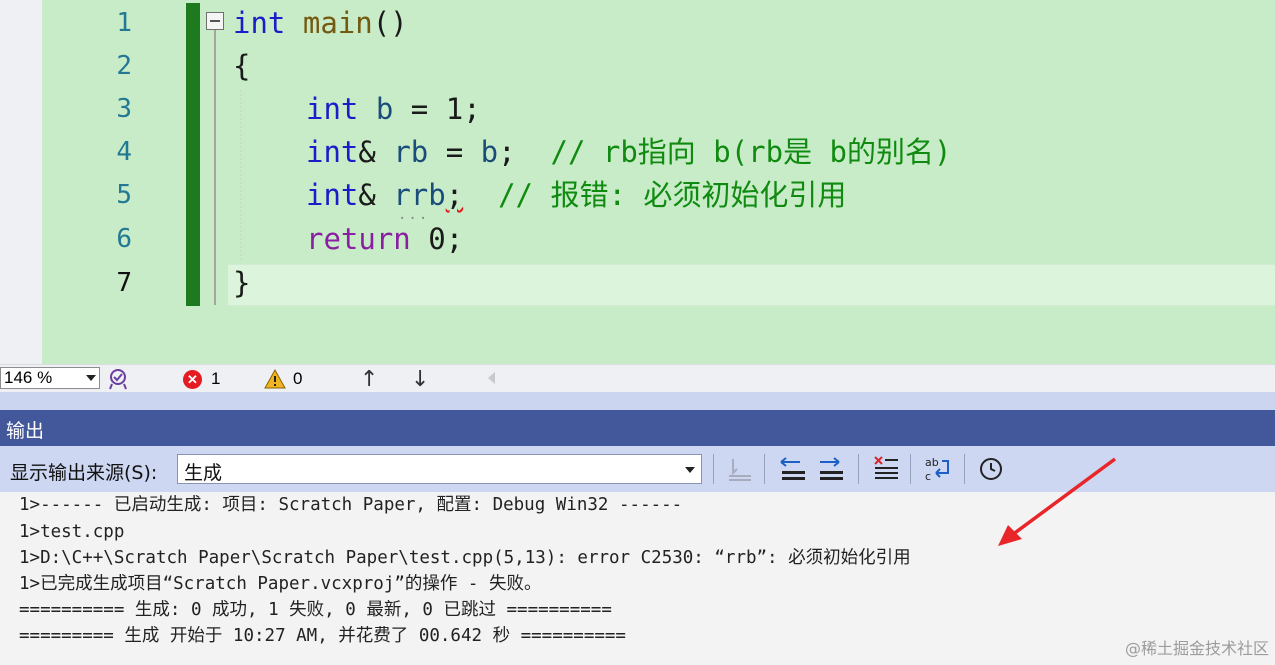  I want to click on output-source-dropdown: 生成, so click(439, 469).